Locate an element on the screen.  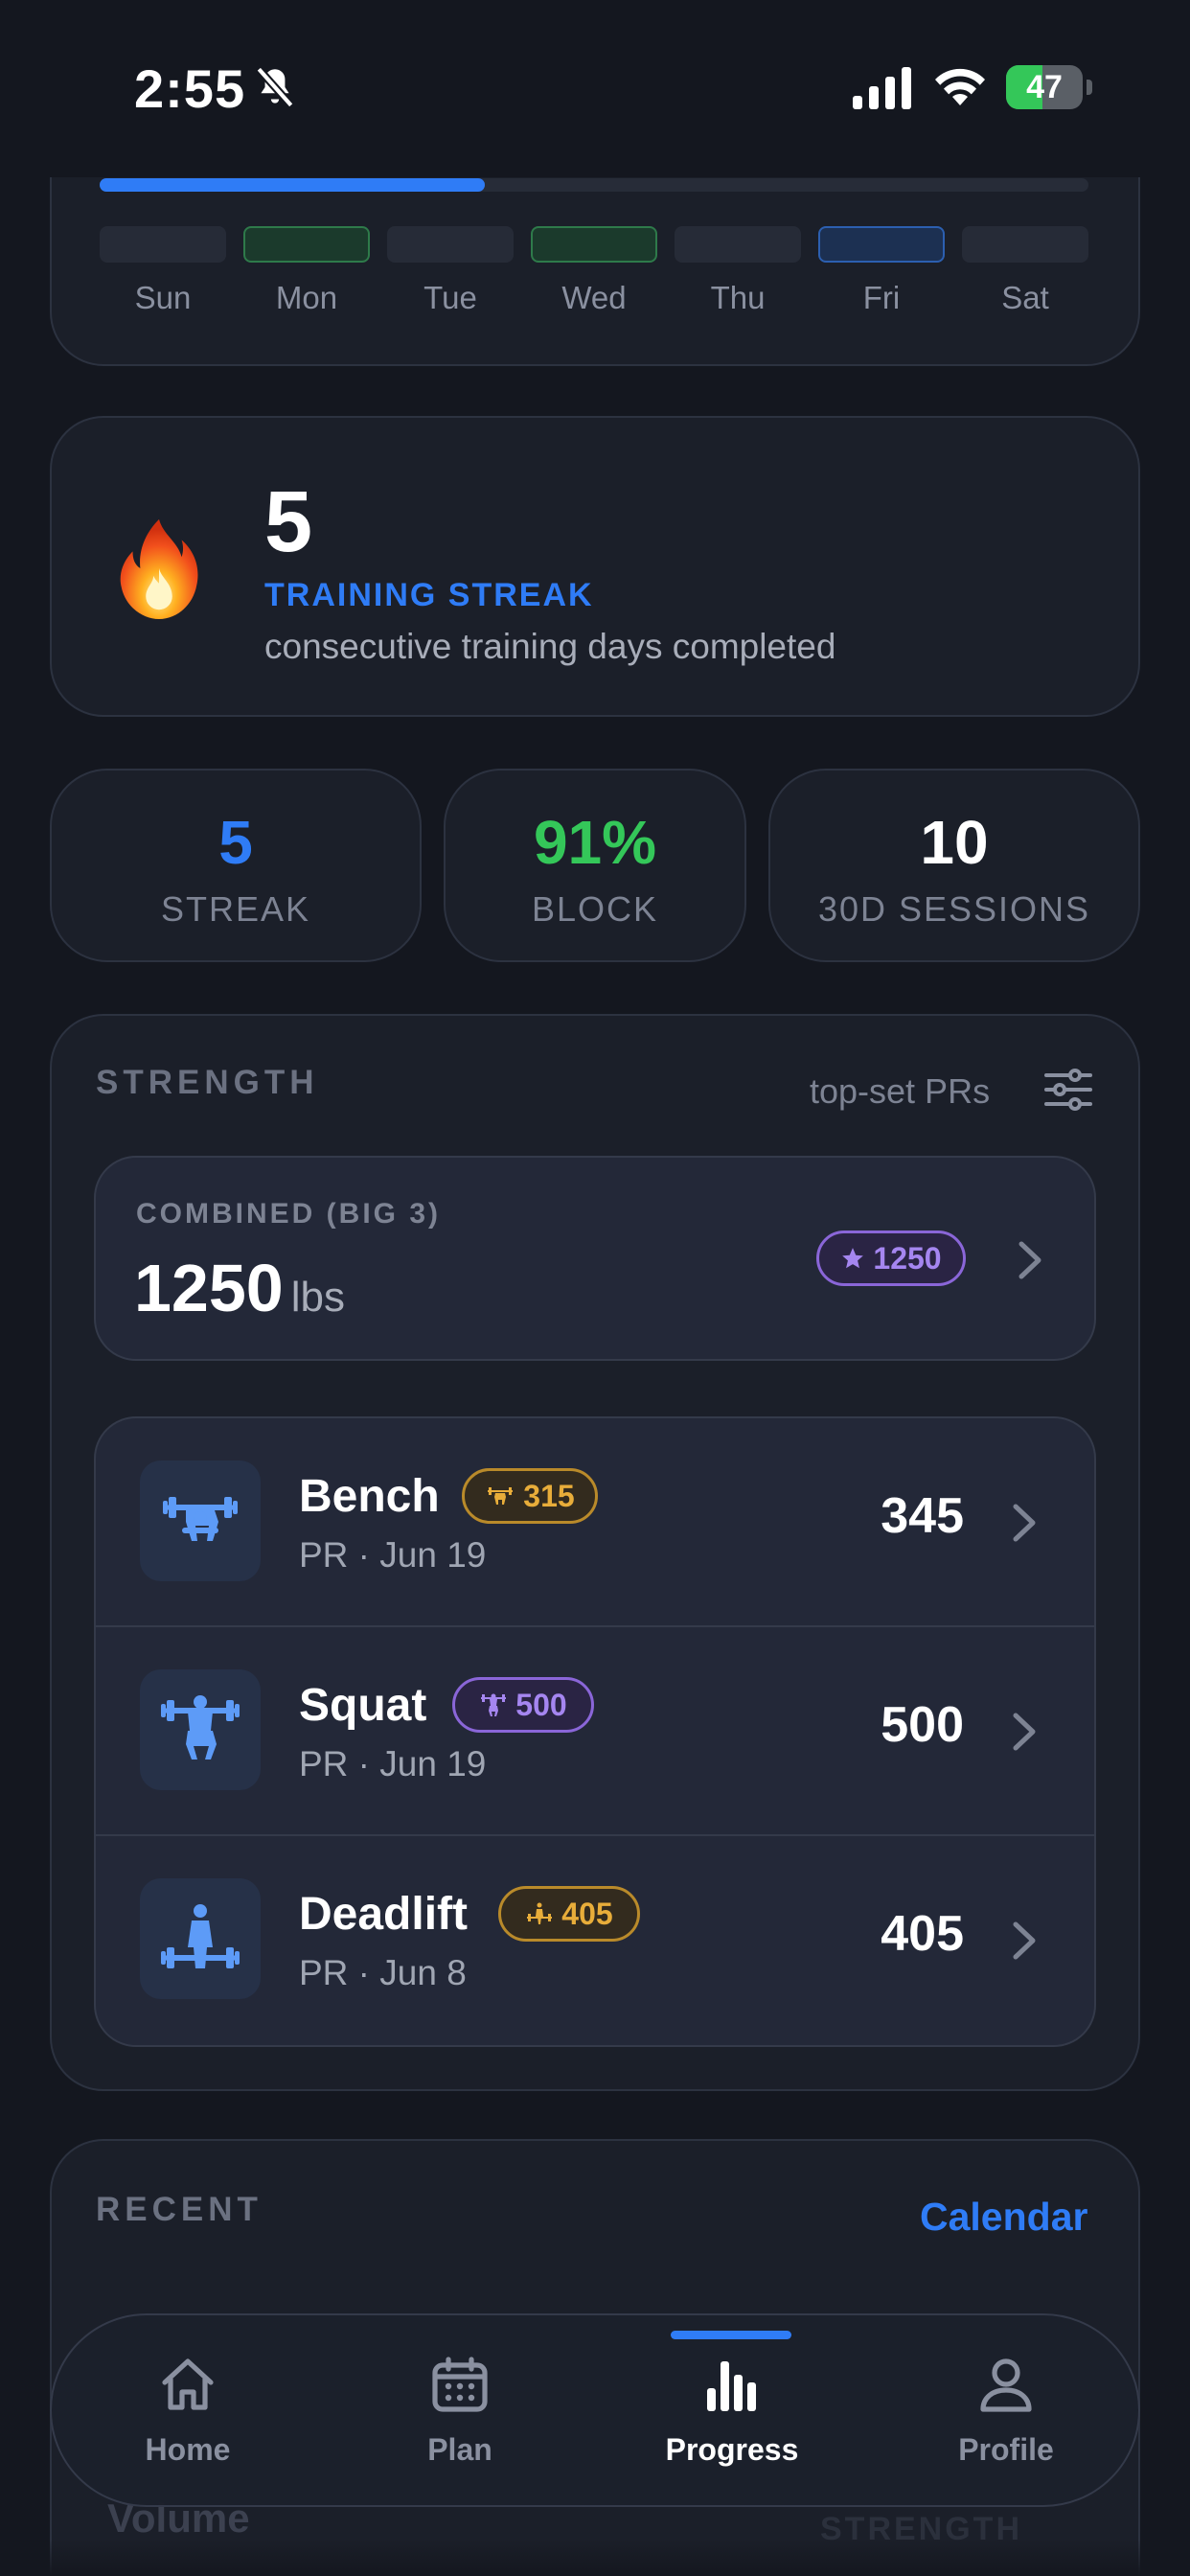
lift-pr-badge: 405 is located at coordinates (569, 1914).